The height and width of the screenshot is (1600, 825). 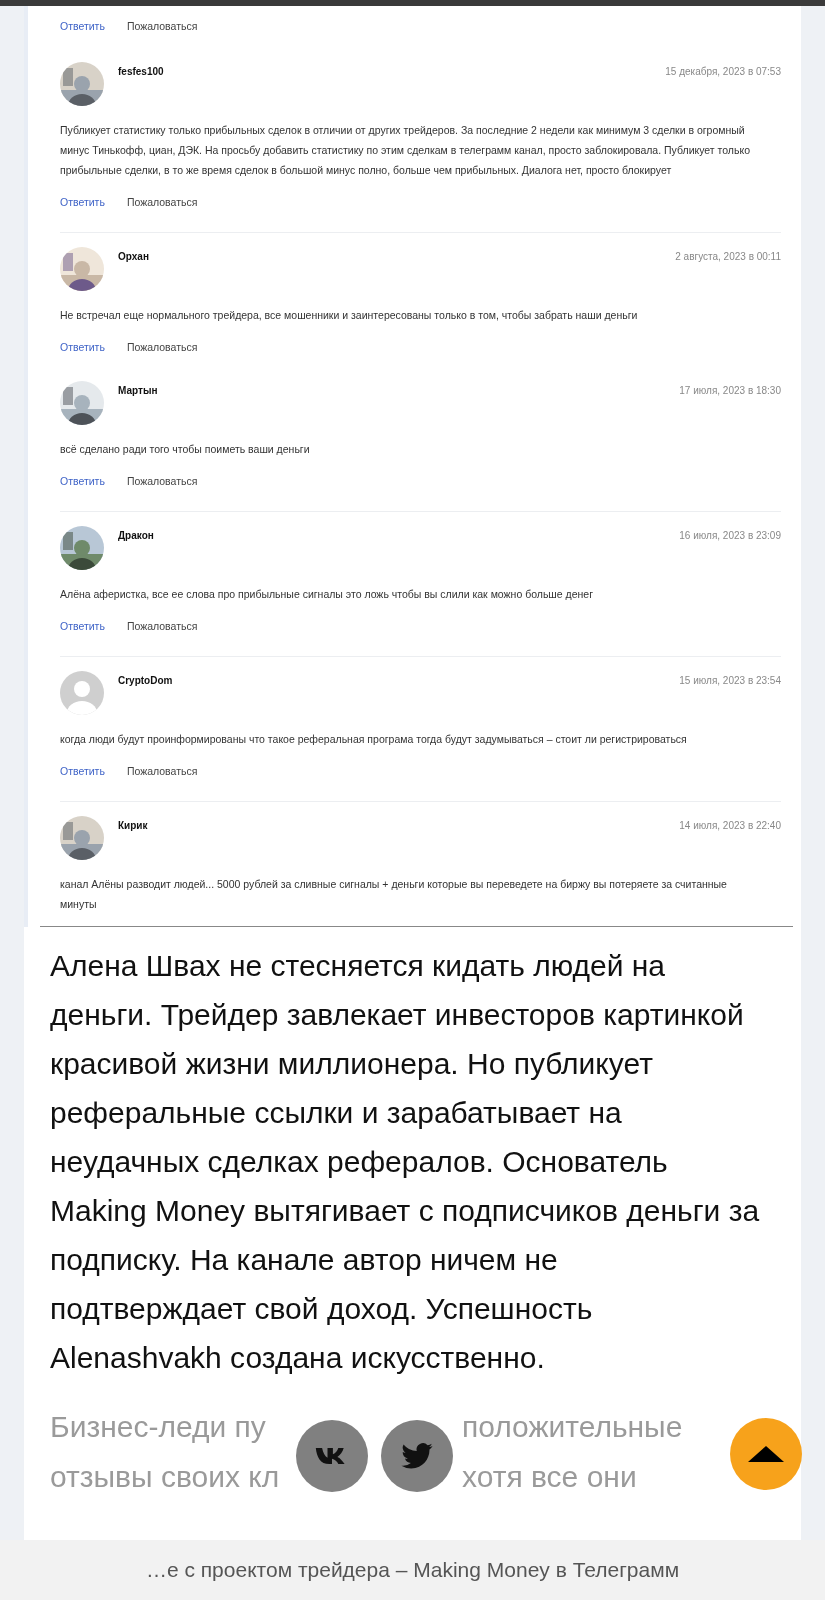 I want to click on comment-author: CryptoDom, so click(x=145, y=680).